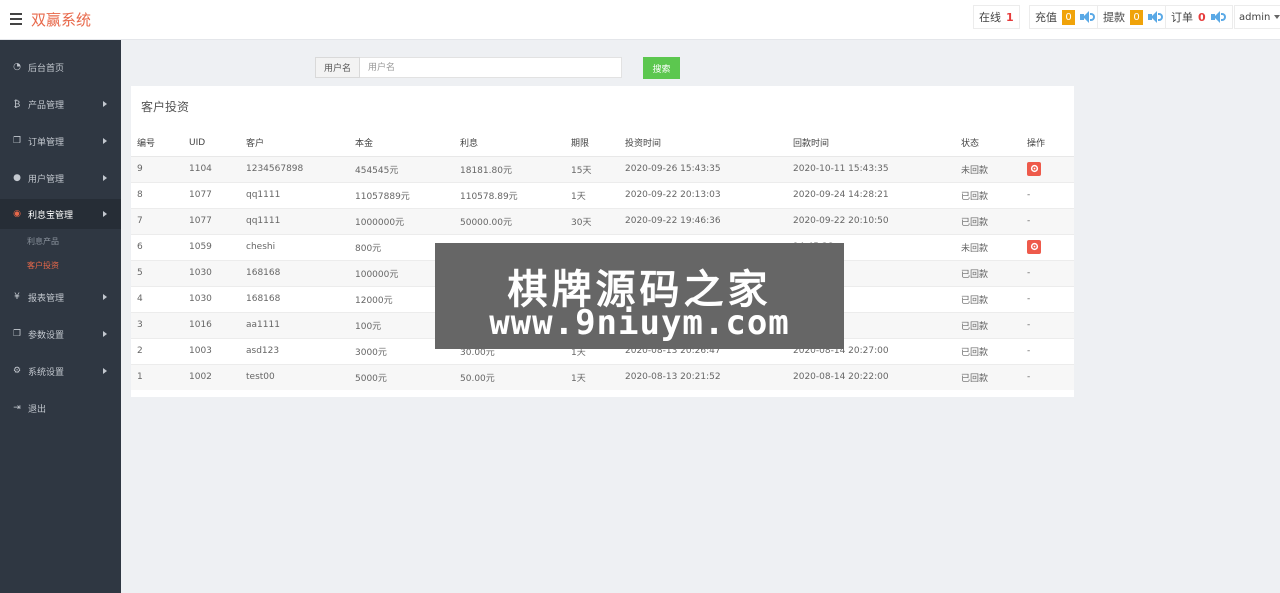 Image resolution: width=1280 pixels, height=593 pixels. I want to click on sidebar-item-reports: ¥ 报表管理, so click(60, 297).